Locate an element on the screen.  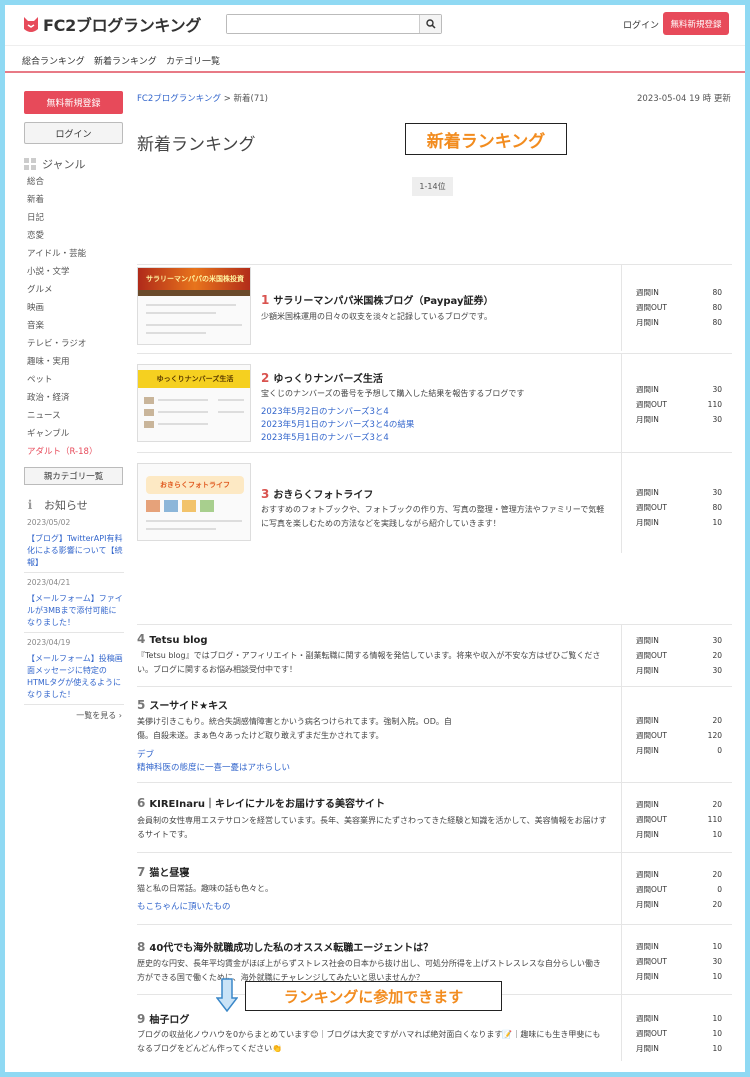
blog-title: 4 Tetsu blog is located at coordinates (172, 639).